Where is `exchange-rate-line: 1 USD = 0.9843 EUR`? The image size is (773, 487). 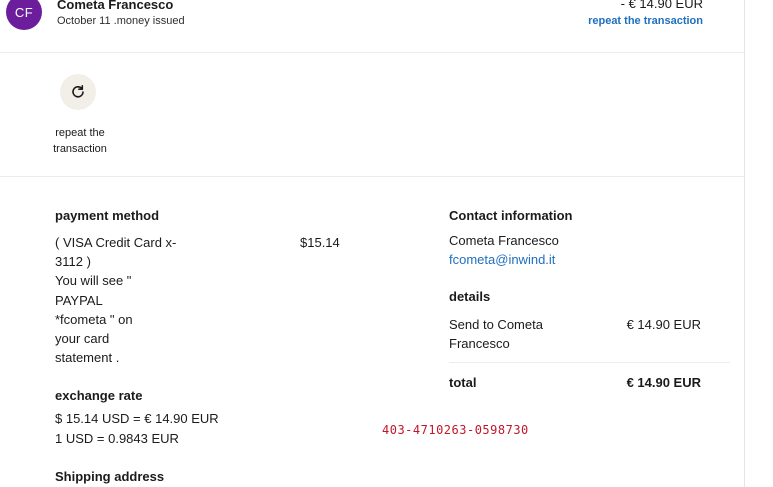 exchange-rate-line: 1 USD = 0.9843 EUR is located at coordinates (117, 438).